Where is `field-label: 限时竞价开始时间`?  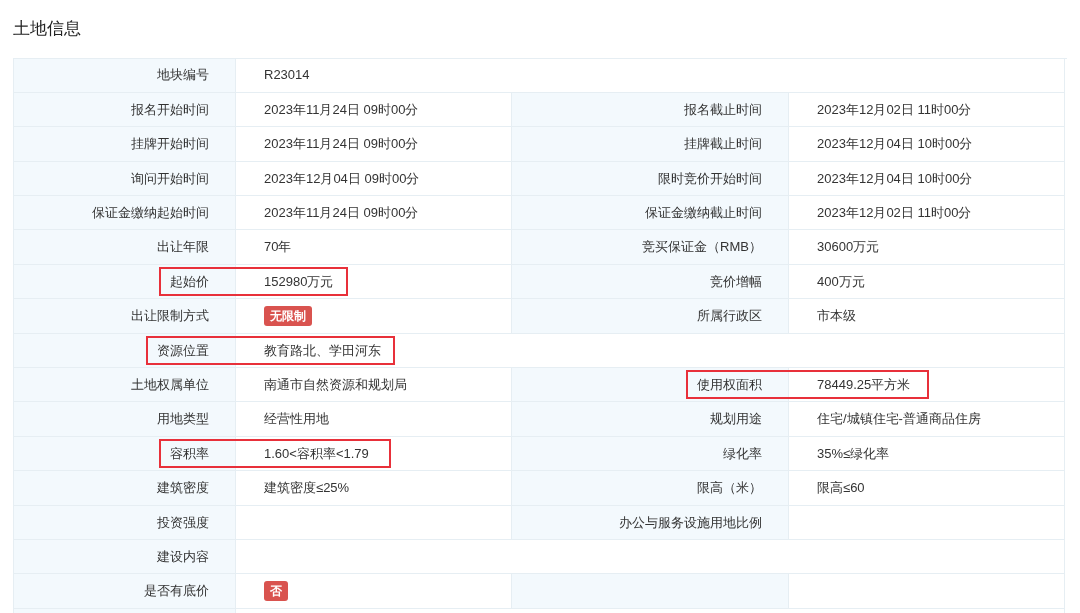
field-label: 限时竞价开始时间 is located at coordinates (650, 179).